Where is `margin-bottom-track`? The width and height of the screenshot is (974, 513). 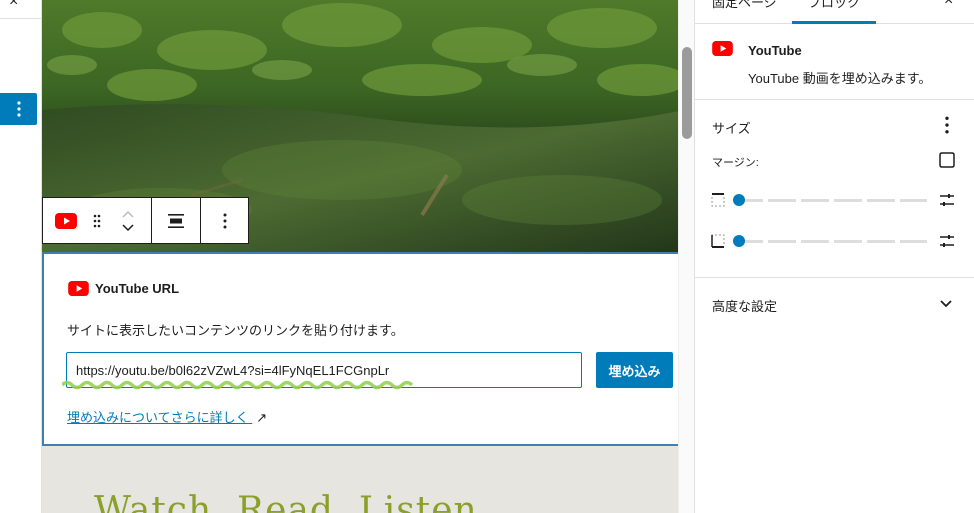 margin-bottom-track is located at coordinates (831, 241).